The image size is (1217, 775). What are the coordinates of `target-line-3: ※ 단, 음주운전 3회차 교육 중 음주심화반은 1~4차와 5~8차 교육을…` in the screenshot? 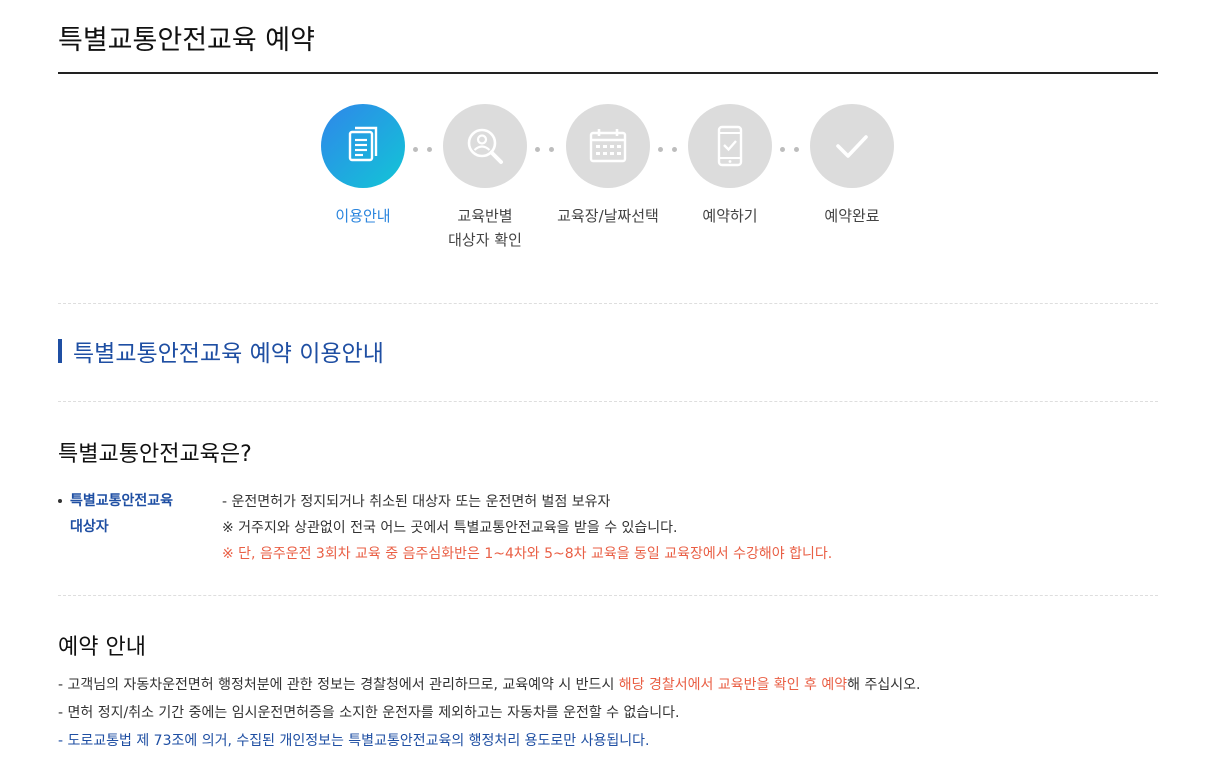 It's located at (527, 554).